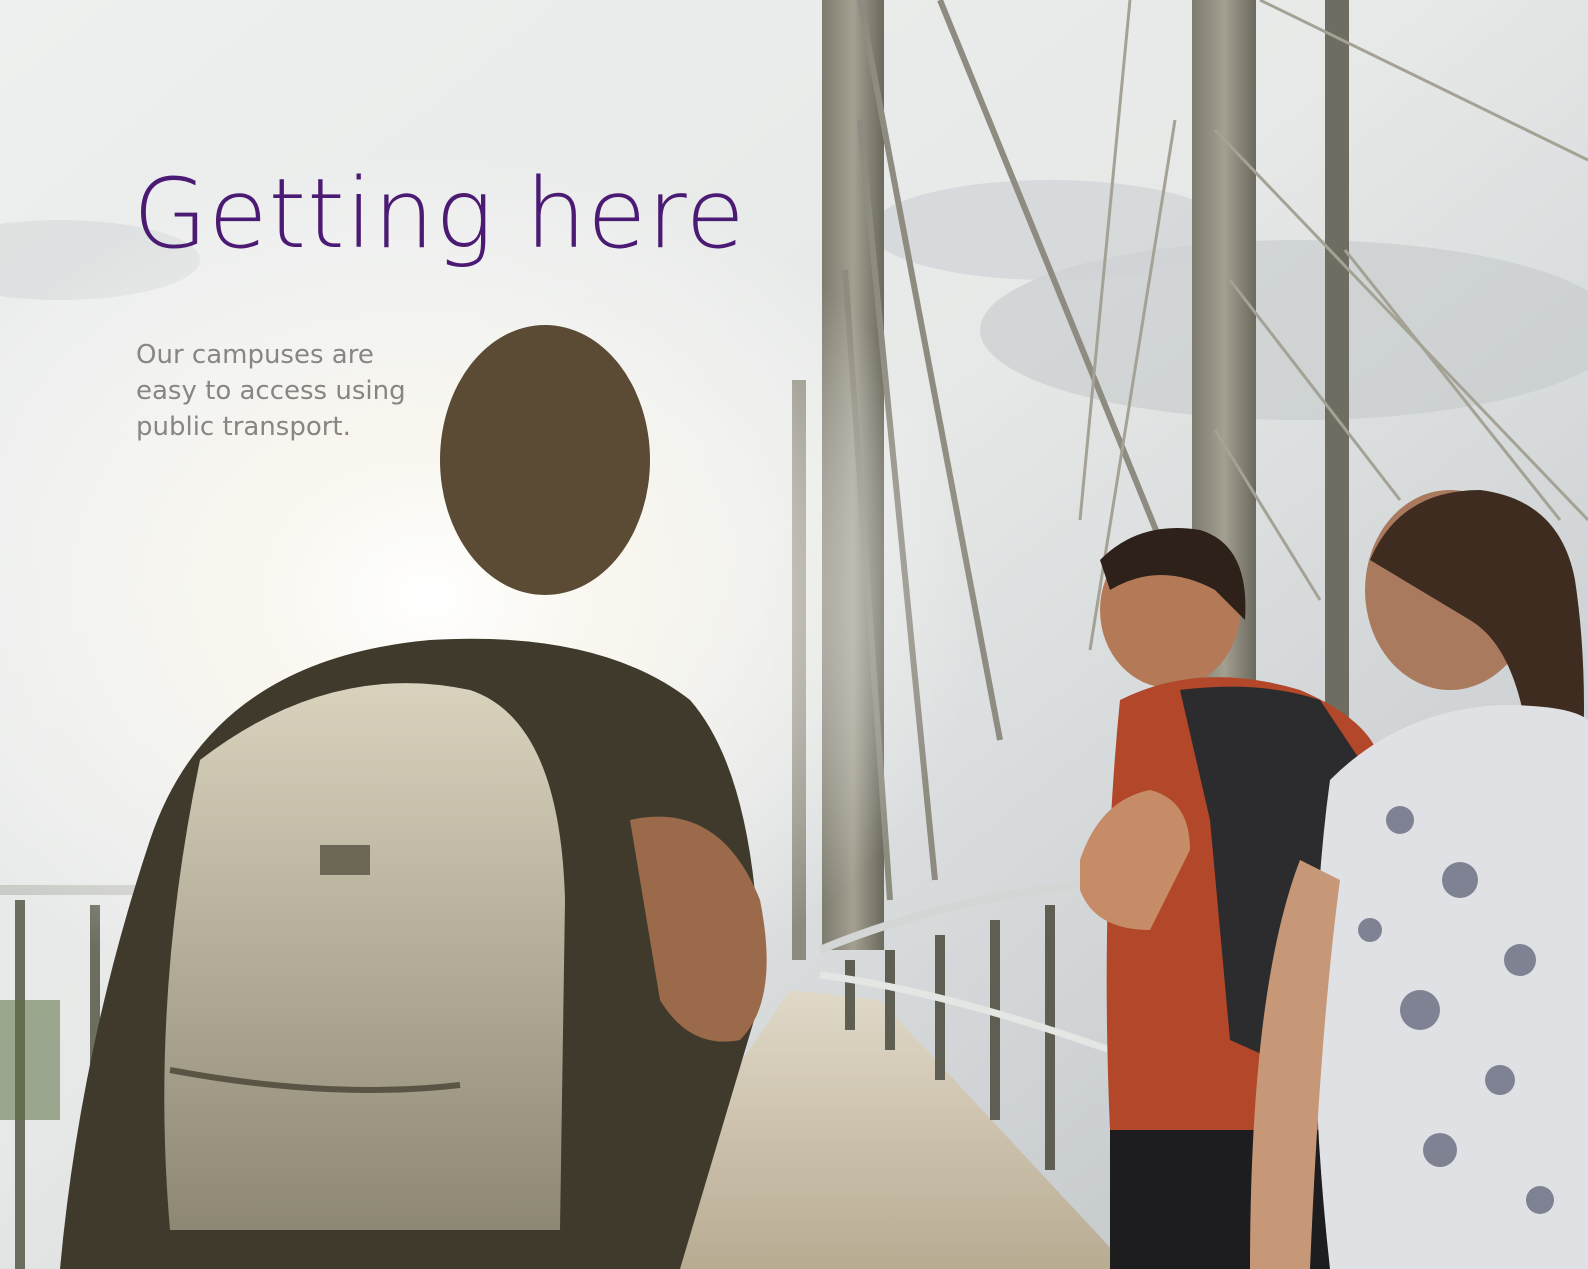 Image resolution: width=1588 pixels, height=1269 pixels. What do you see at coordinates (439, 214) in the screenshot?
I see `page-title: Getting here` at bounding box center [439, 214].